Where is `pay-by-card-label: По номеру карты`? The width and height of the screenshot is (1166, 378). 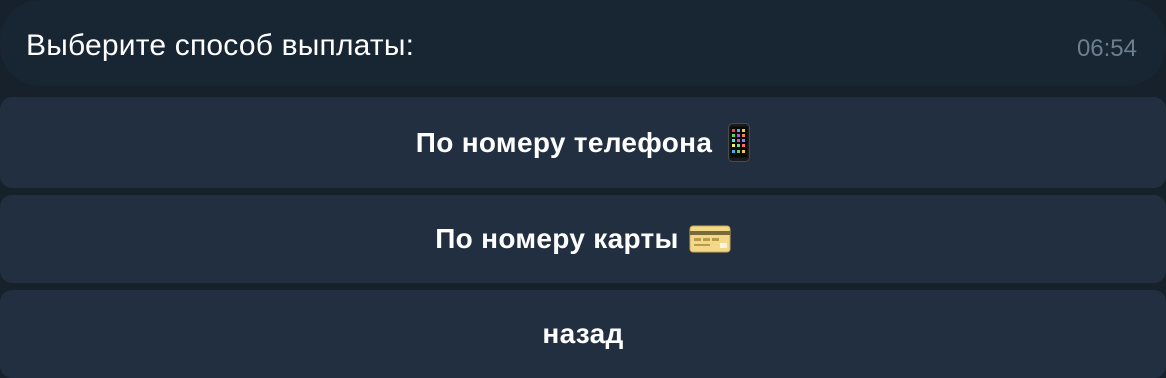
pay-by-card-label: По номеру карты is located at coordinates (557, 238).